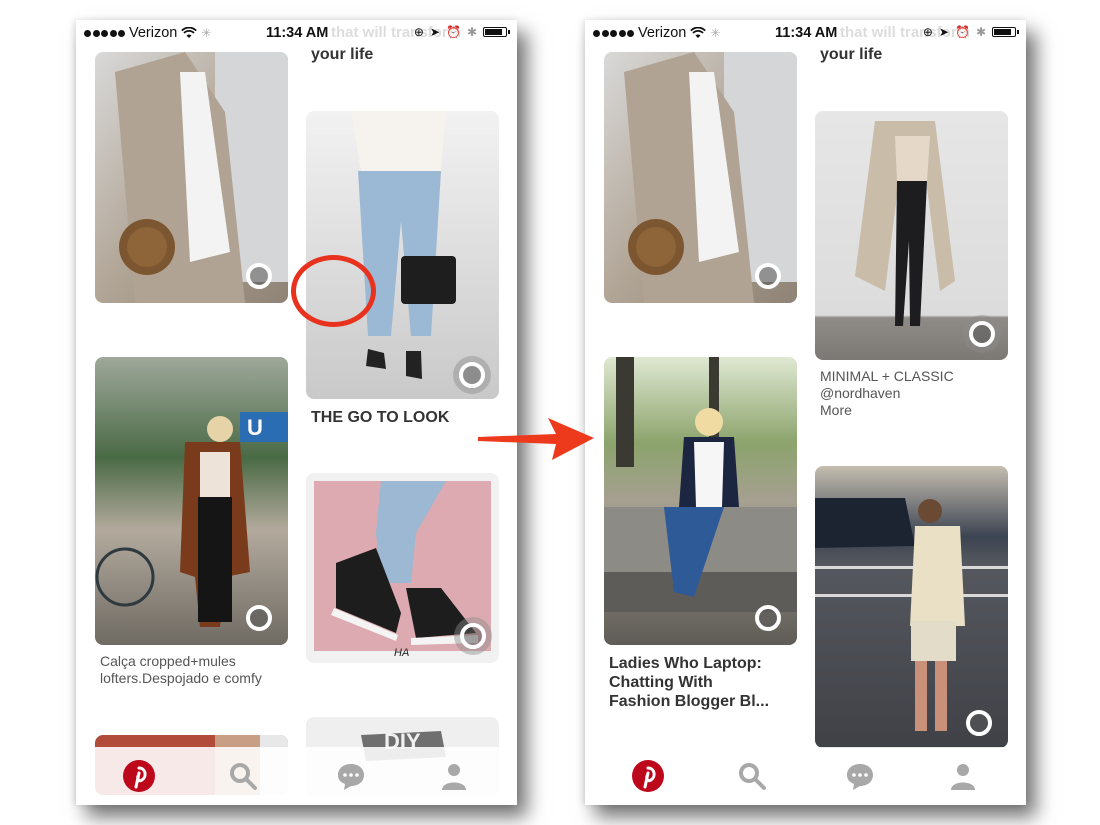 The image size is (1100, 825). What do you see at coordinates (661, 682) in the screenshot?
I see `pin-title-line: Chatting With` at bounding box center [661, 682].